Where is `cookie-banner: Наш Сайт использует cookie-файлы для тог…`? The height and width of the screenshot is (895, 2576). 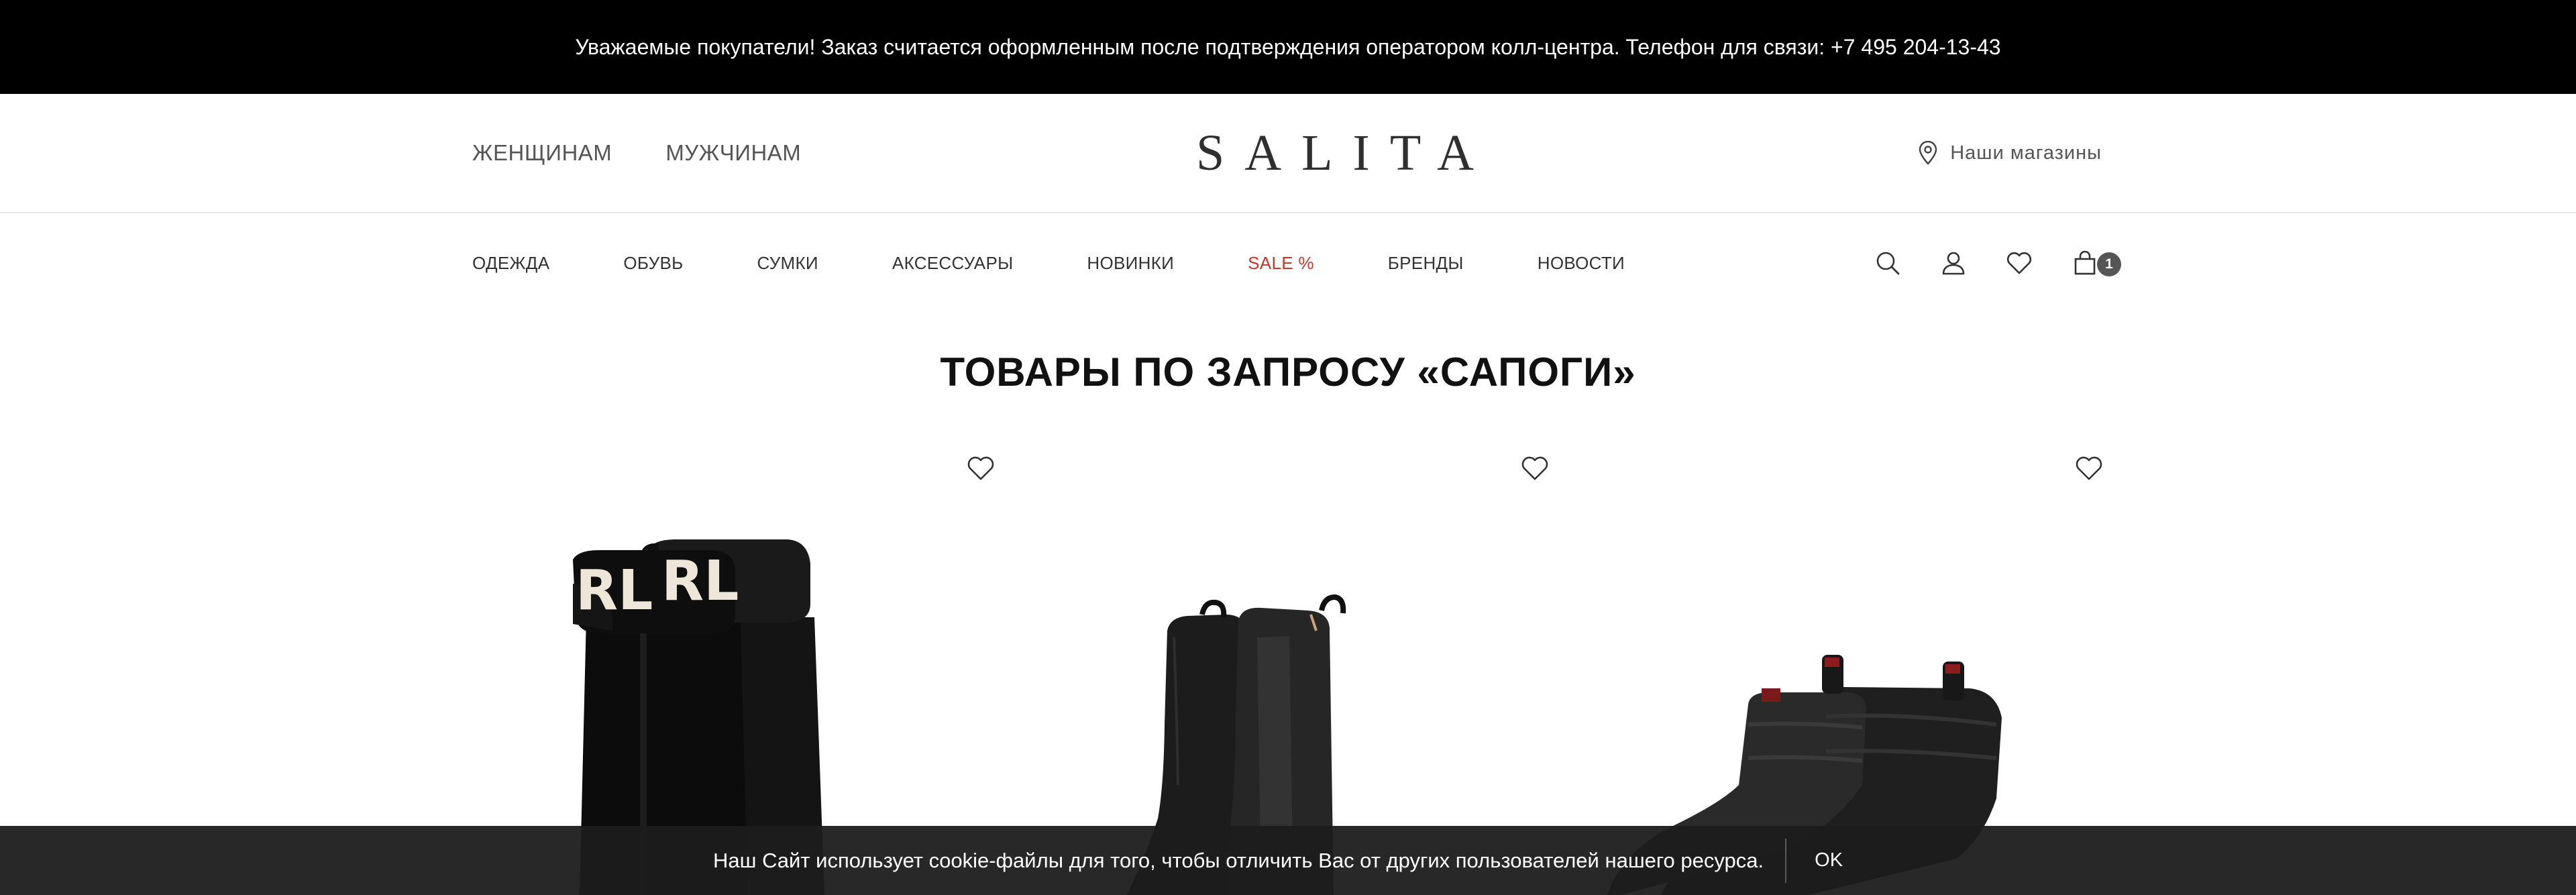
cookie-banner: Наш Сайт использует cookie-файлы для тог… is located at coordinates (1288, 861).